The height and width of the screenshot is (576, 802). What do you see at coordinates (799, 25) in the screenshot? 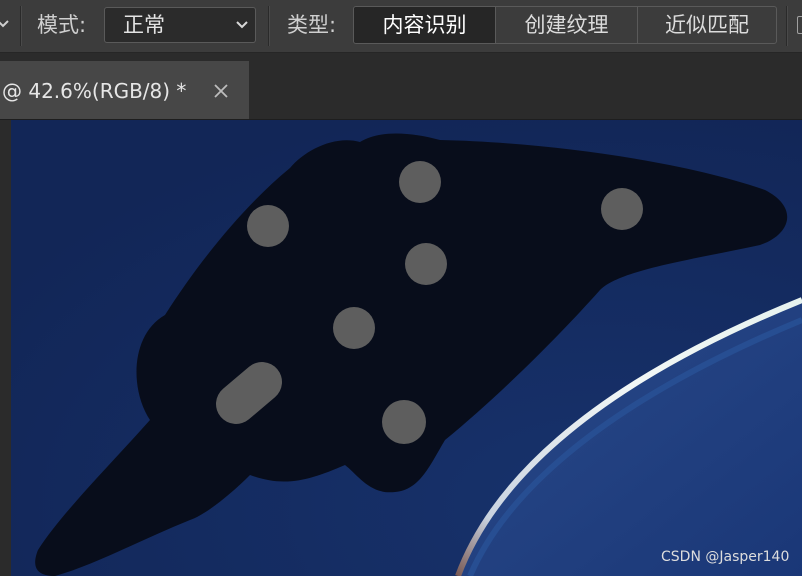
I see `sample-all-layers-checkbox` at bounding box center [799, 25].